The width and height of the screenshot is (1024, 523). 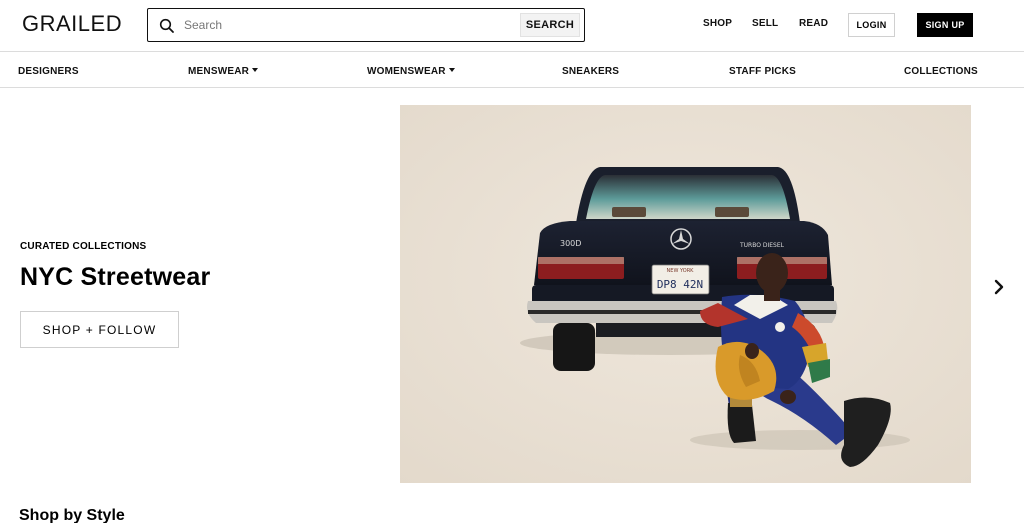 What do you see at coordinates (680, 284) in the screenshot?
I see `plate-text: DP8 42N` at bounding box center [680, 284].